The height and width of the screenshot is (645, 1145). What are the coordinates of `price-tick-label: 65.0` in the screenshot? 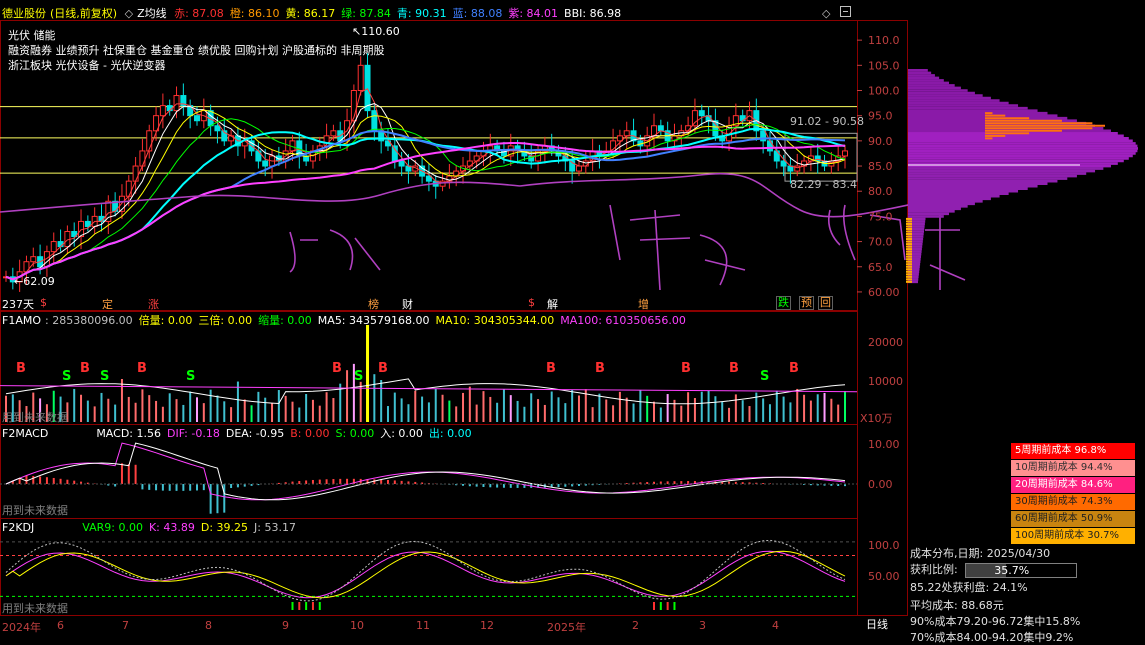 It's located at (880, 267).